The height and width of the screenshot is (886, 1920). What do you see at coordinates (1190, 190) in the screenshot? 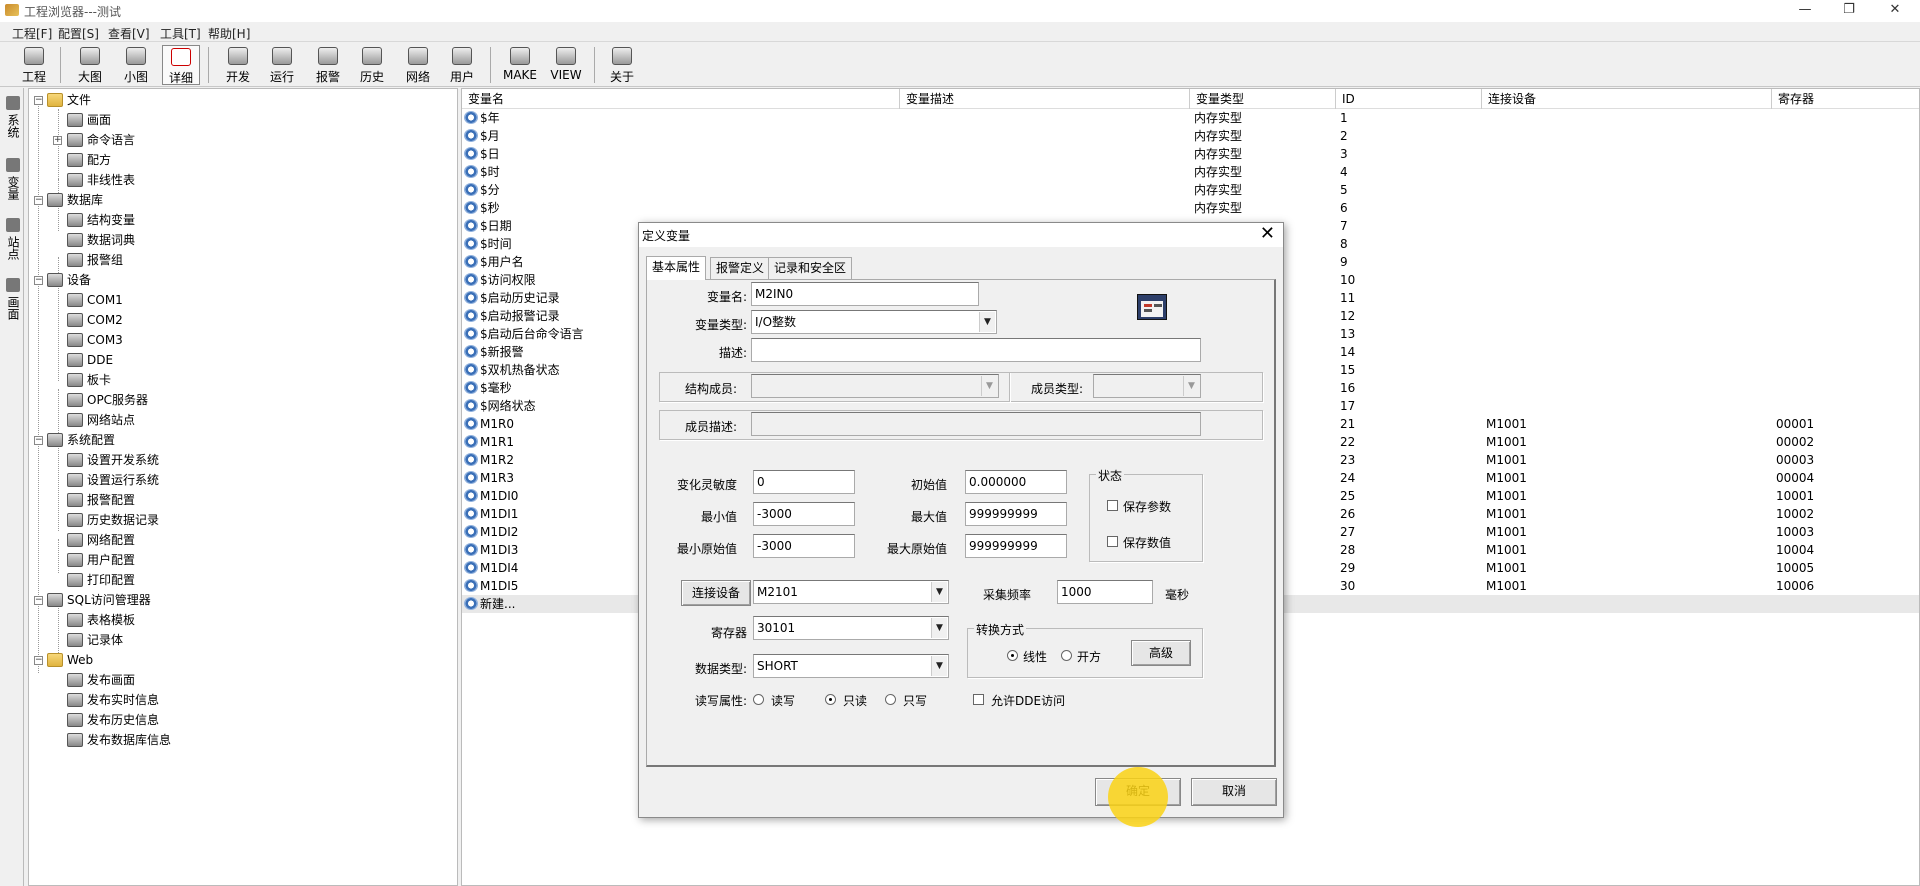
I see `table-row: $分 内存实型 5` at bounding box center [1190, 190].